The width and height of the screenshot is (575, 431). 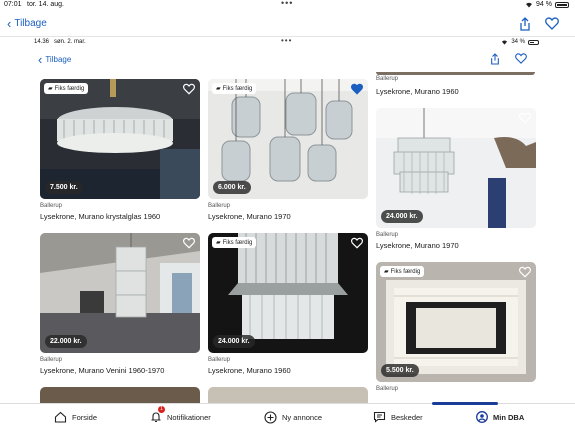 What do you see at coordinates (562, 4) in the screenshot?
I see `battery-icon` at bounding box center [562, 4].